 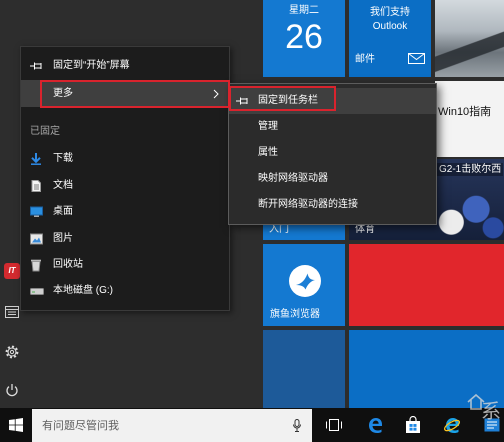 I want to click on taskbar, so click(x=252, y=425).